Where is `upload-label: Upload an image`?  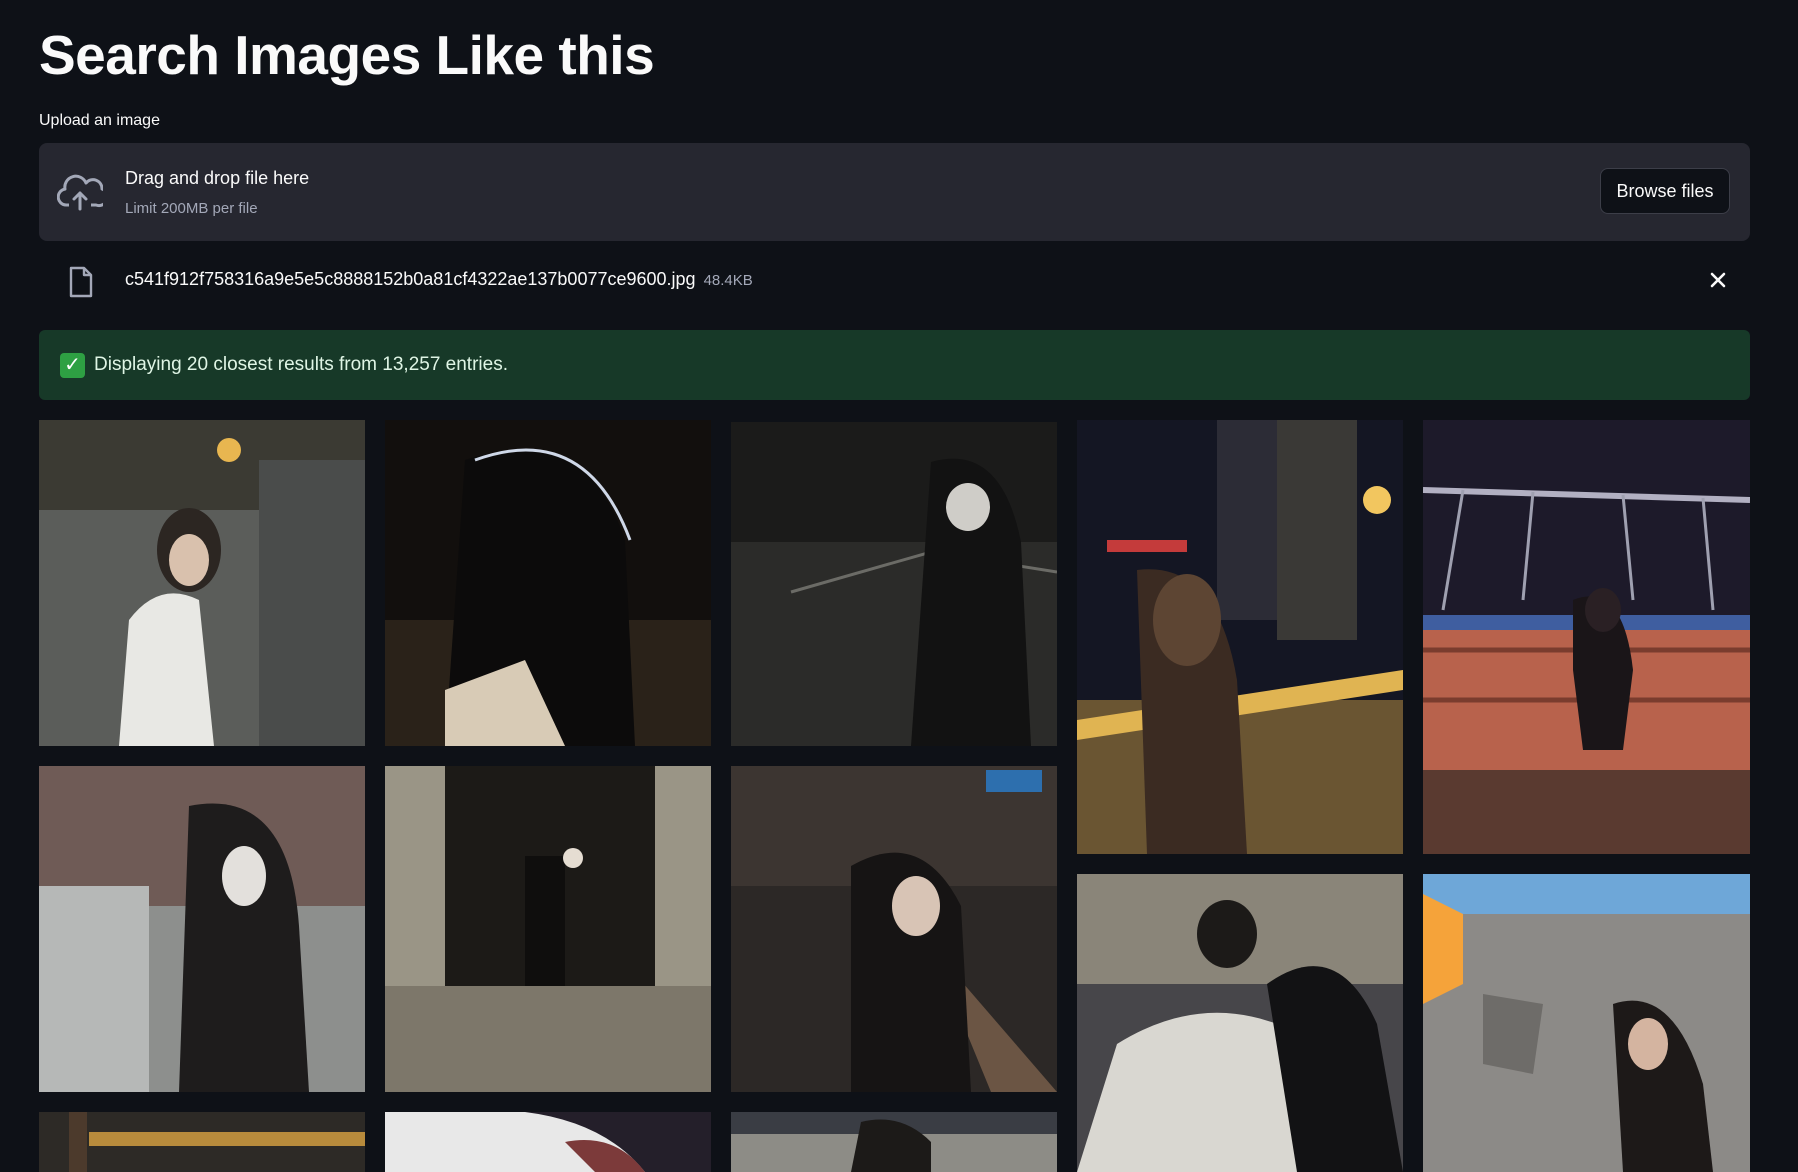
upload-label: Upload an image is located at coordinates (99, 120).